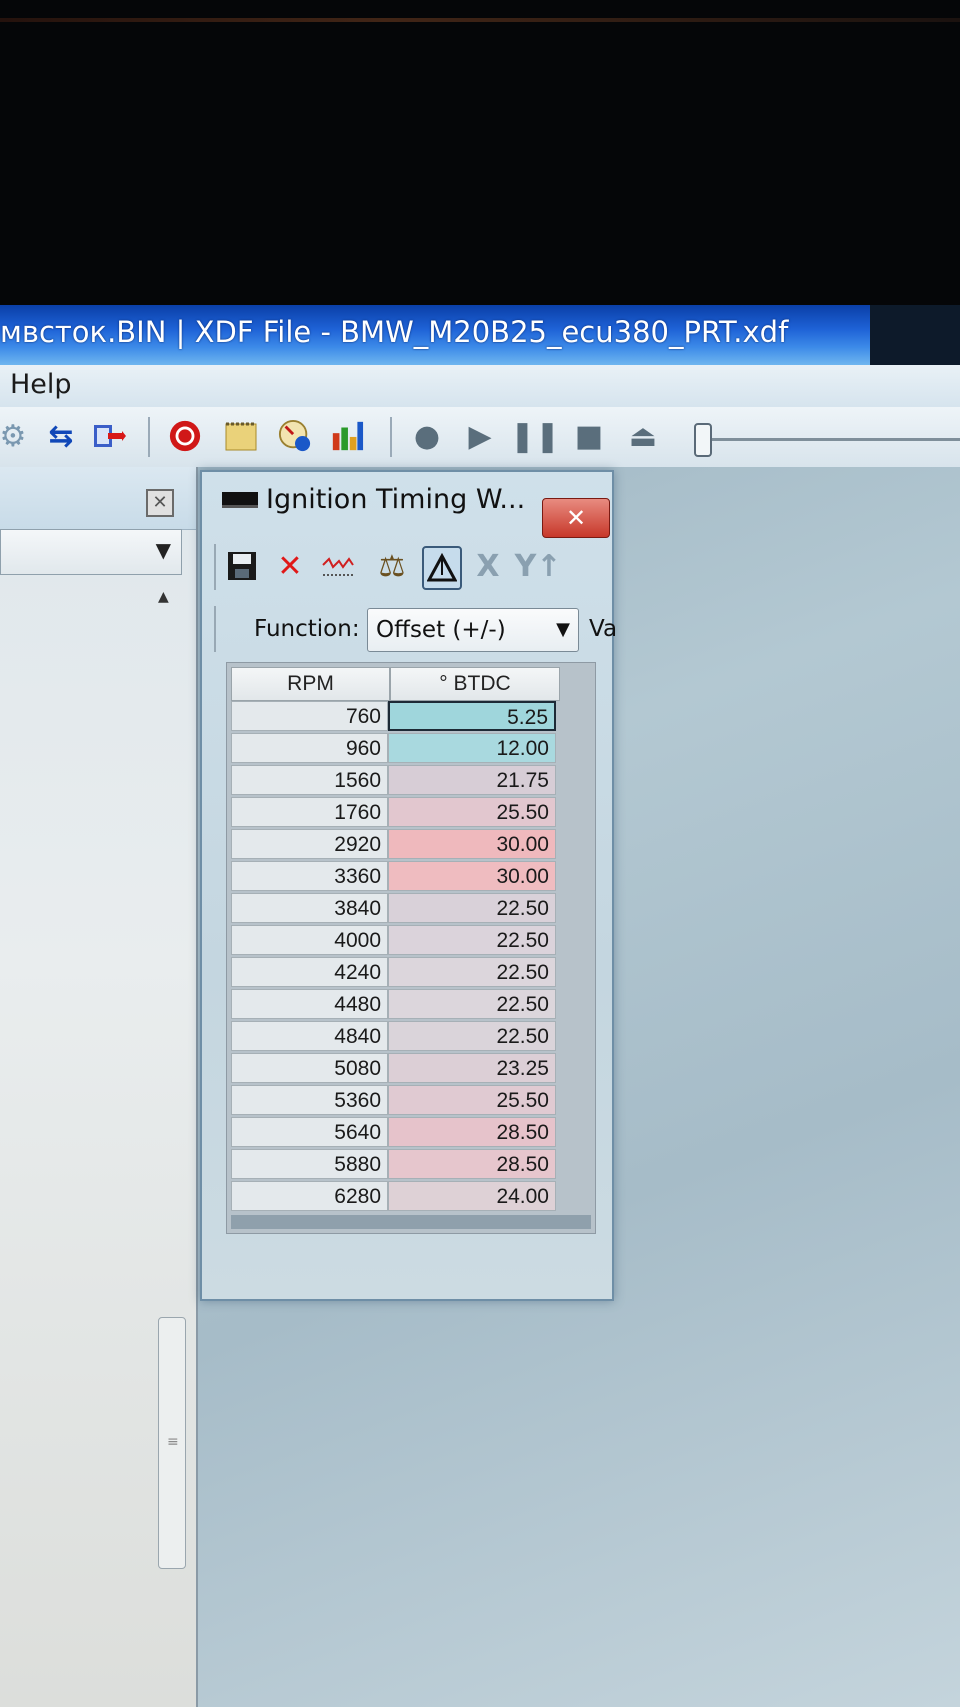  I want to click on bezel-reflection, so click(480, 20).